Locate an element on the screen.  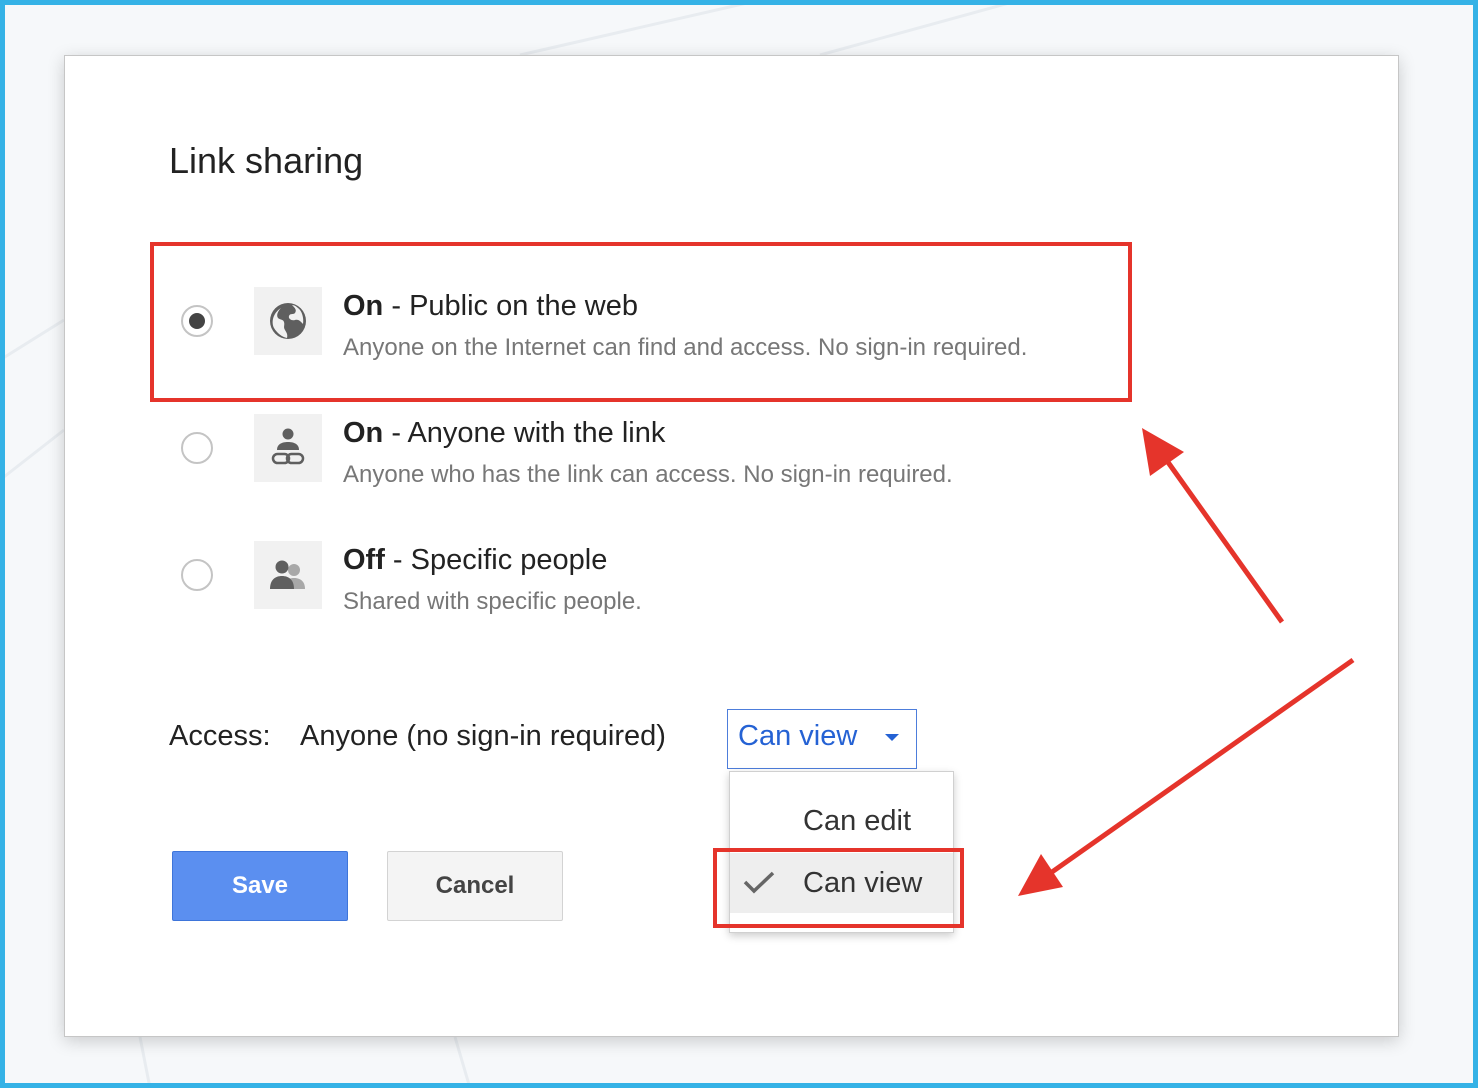
radio-anyone-with-link is located at coordinates (197, 448).